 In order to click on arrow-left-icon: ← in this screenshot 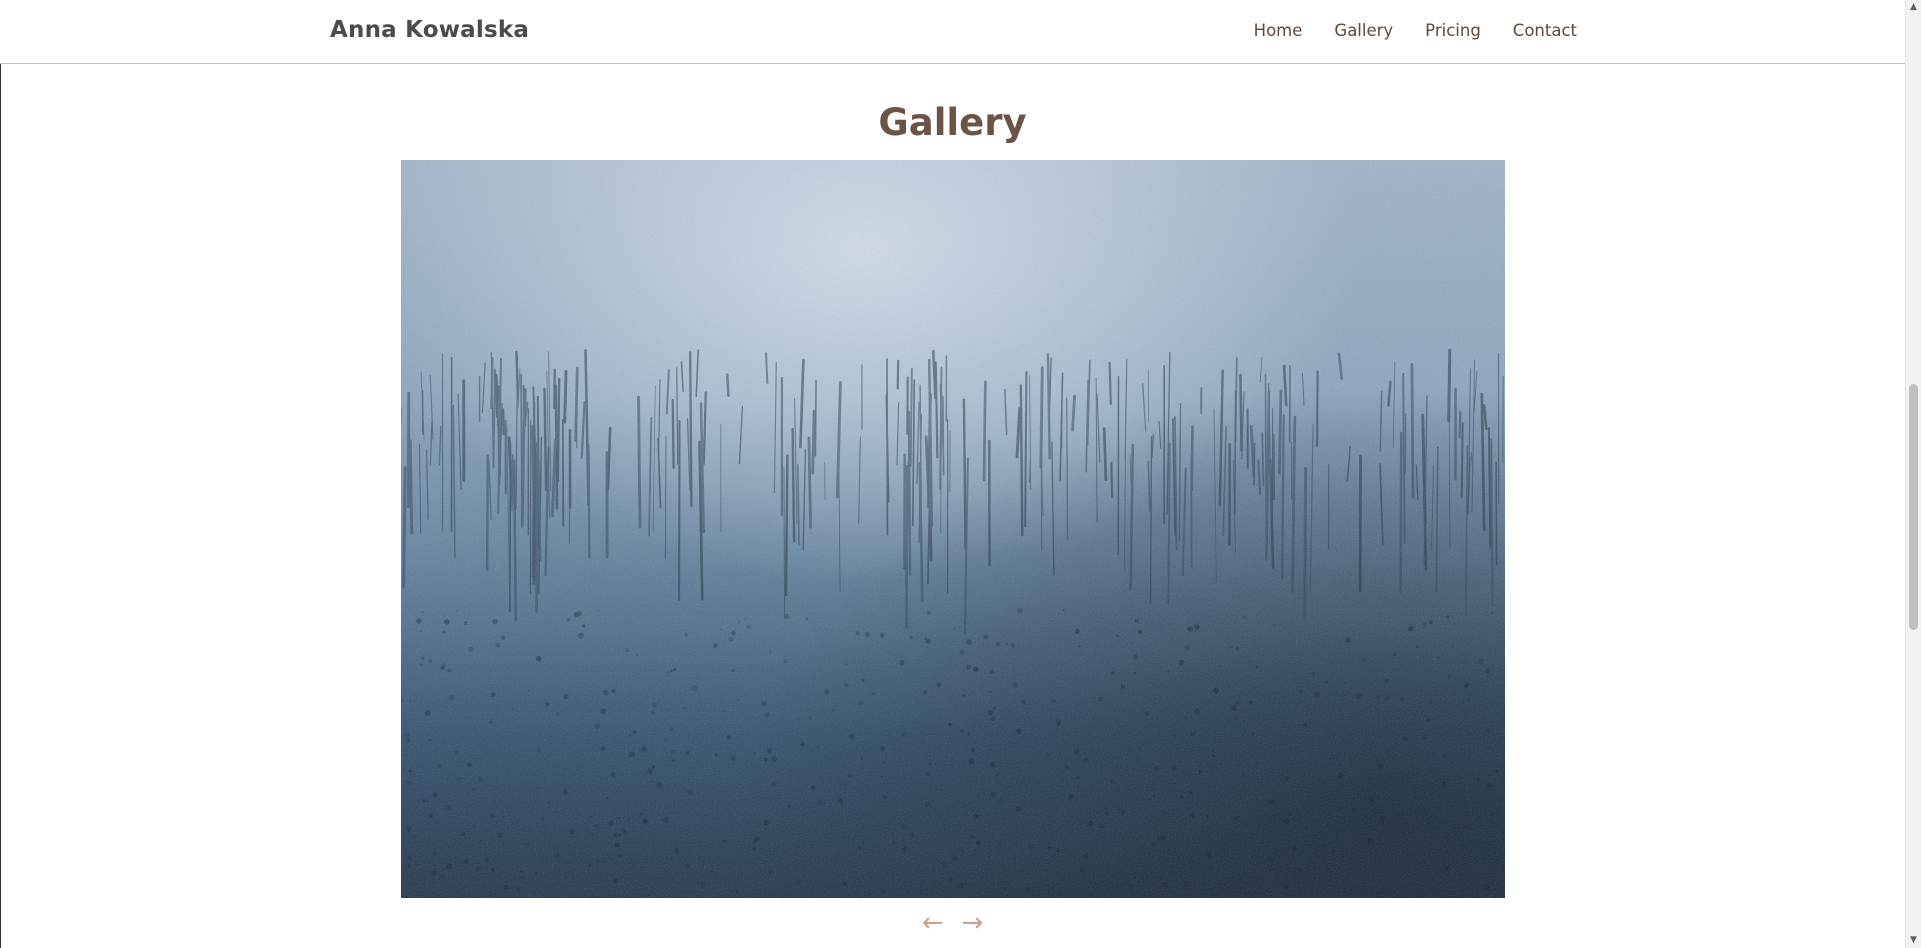, I will do `click(933, 923)`.